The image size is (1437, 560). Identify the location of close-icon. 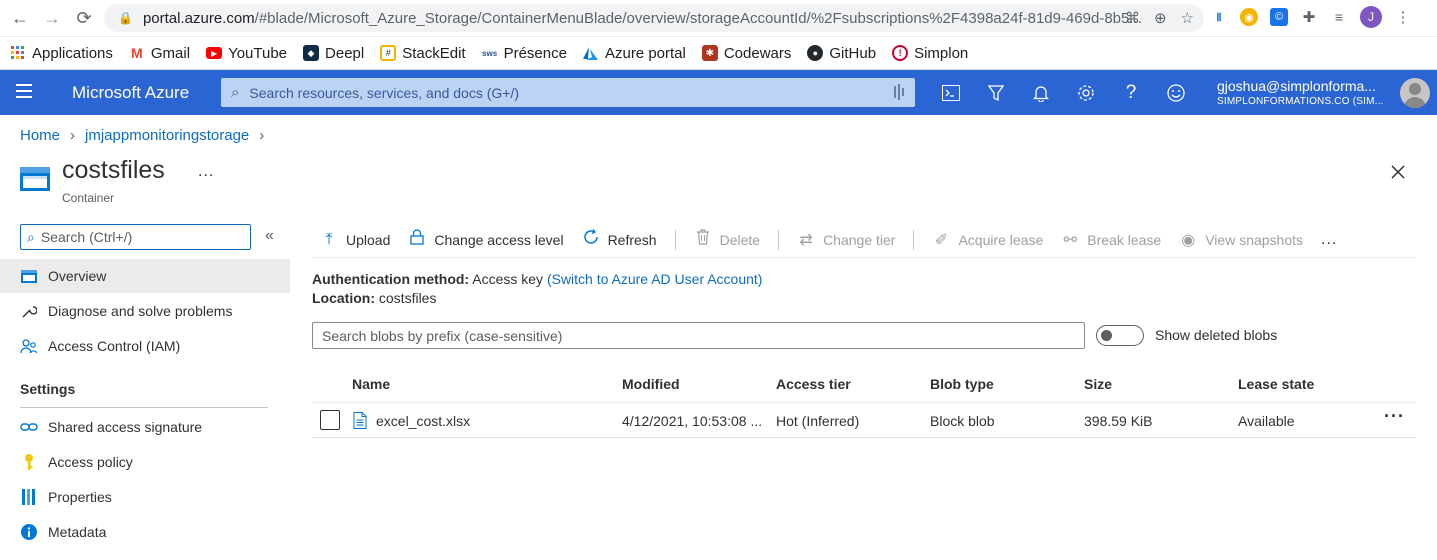
(1398, 172).